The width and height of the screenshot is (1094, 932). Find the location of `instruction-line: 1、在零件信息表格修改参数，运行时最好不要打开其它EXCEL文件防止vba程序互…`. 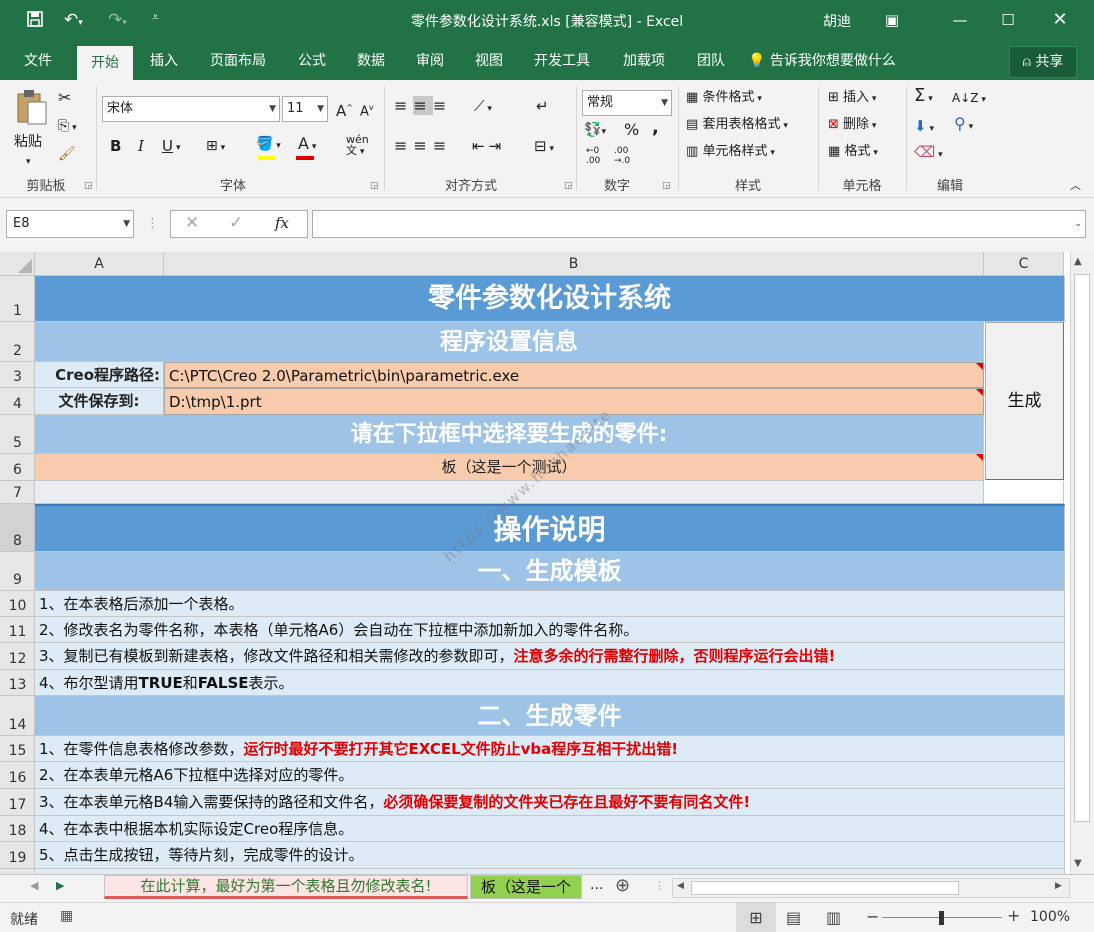

instruction-line: 1、在零件信息表格修改参数，运行时最好不要打开其它EXCEL文件防止vba程序互… is located at coordinates (550, 749).